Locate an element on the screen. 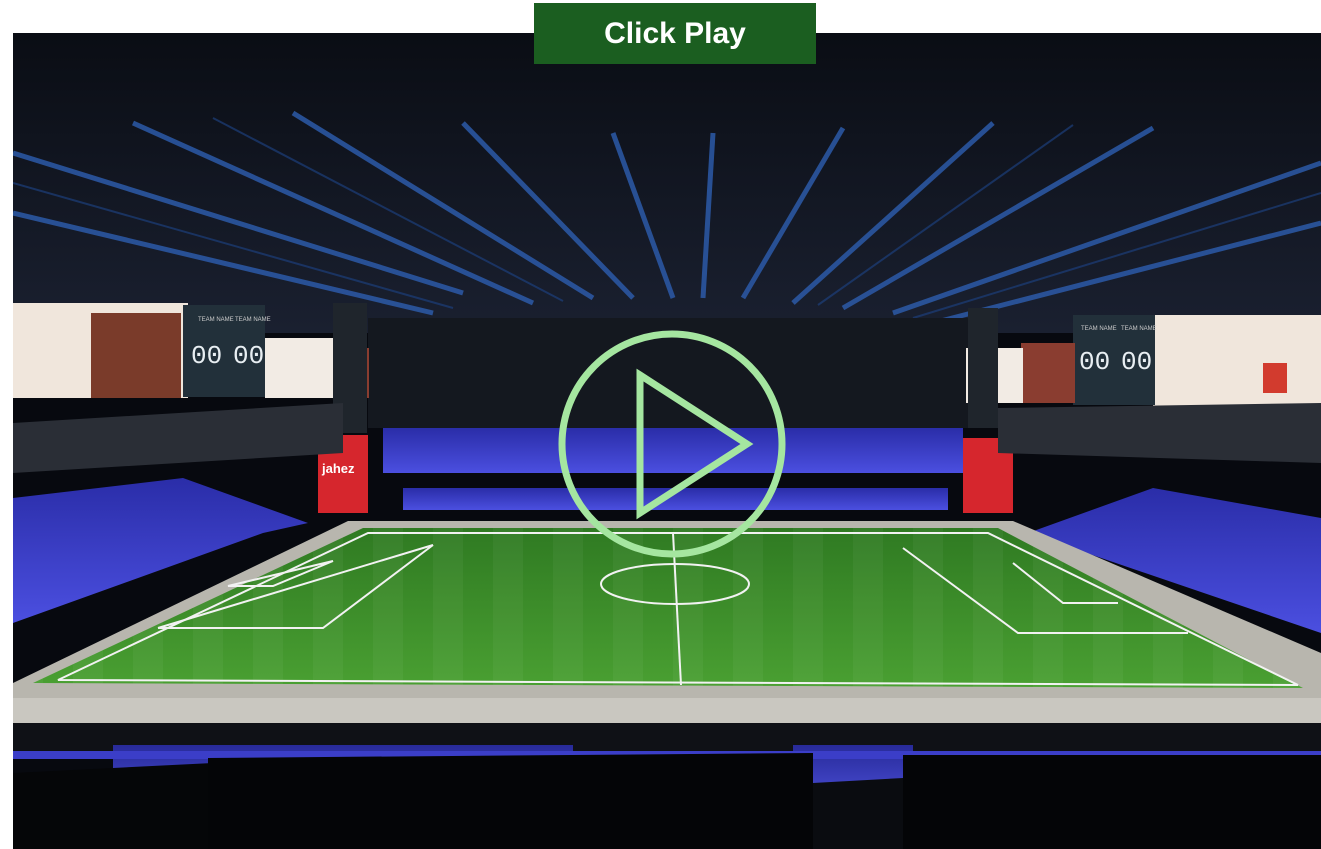  left-away-score: 00 is located at coordinates (248, 356).